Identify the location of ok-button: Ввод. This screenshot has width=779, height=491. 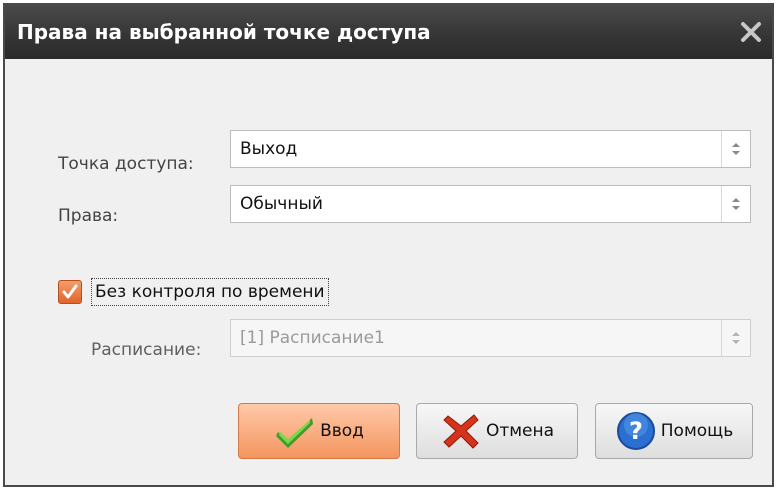
(319, 431).